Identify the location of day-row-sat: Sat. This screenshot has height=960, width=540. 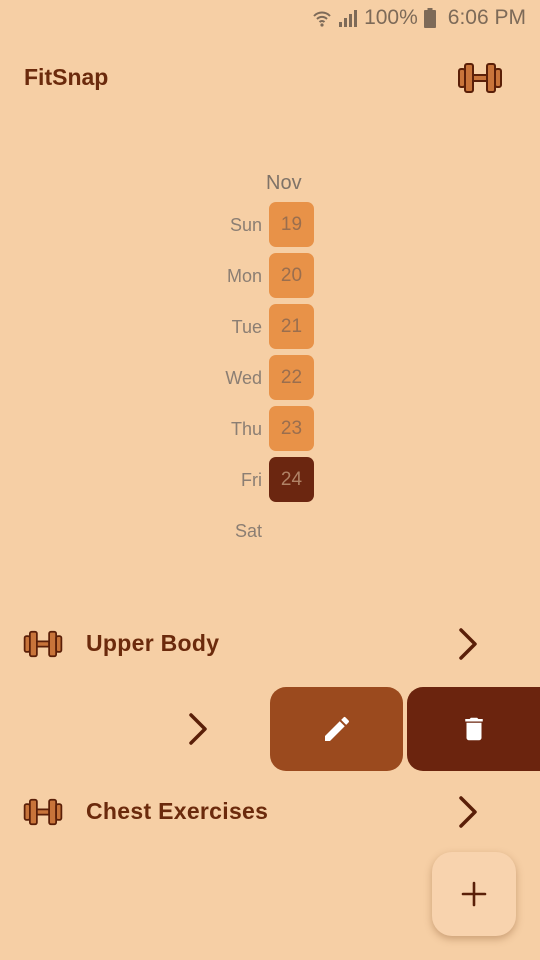
(270, 531).